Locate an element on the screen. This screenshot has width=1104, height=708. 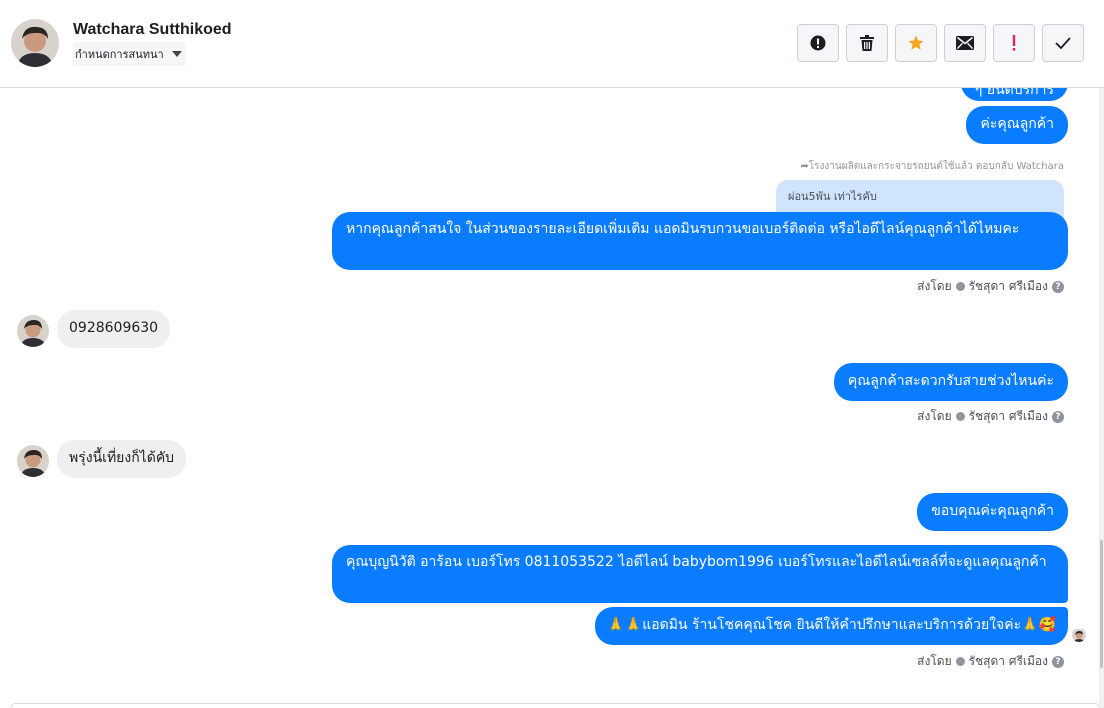
outgoing-message: ขอบคุณค่ะคุณลูกค้า is located at coordinates (992, 512).